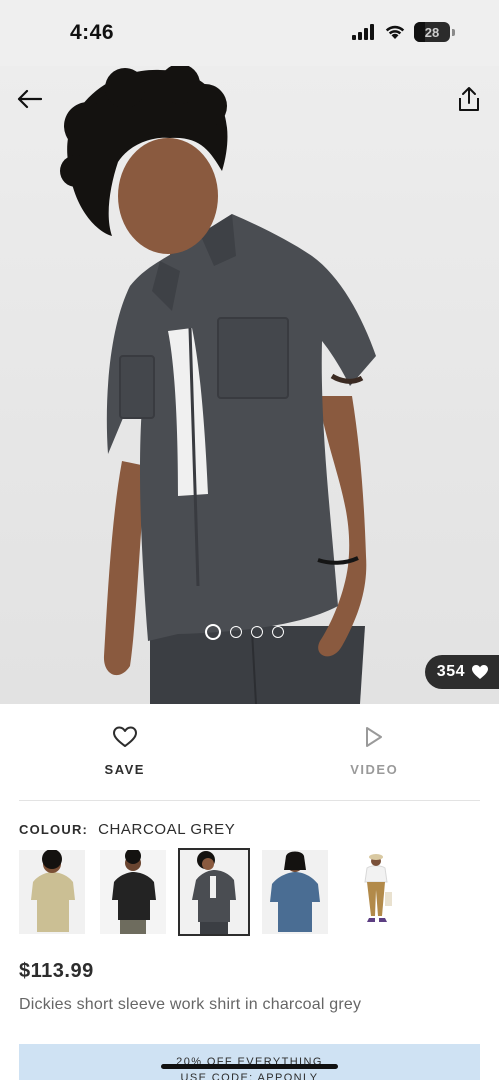 The height and width of the screenshot is (1080, 499). I want to click on swatch-denim, so click(295, 892).